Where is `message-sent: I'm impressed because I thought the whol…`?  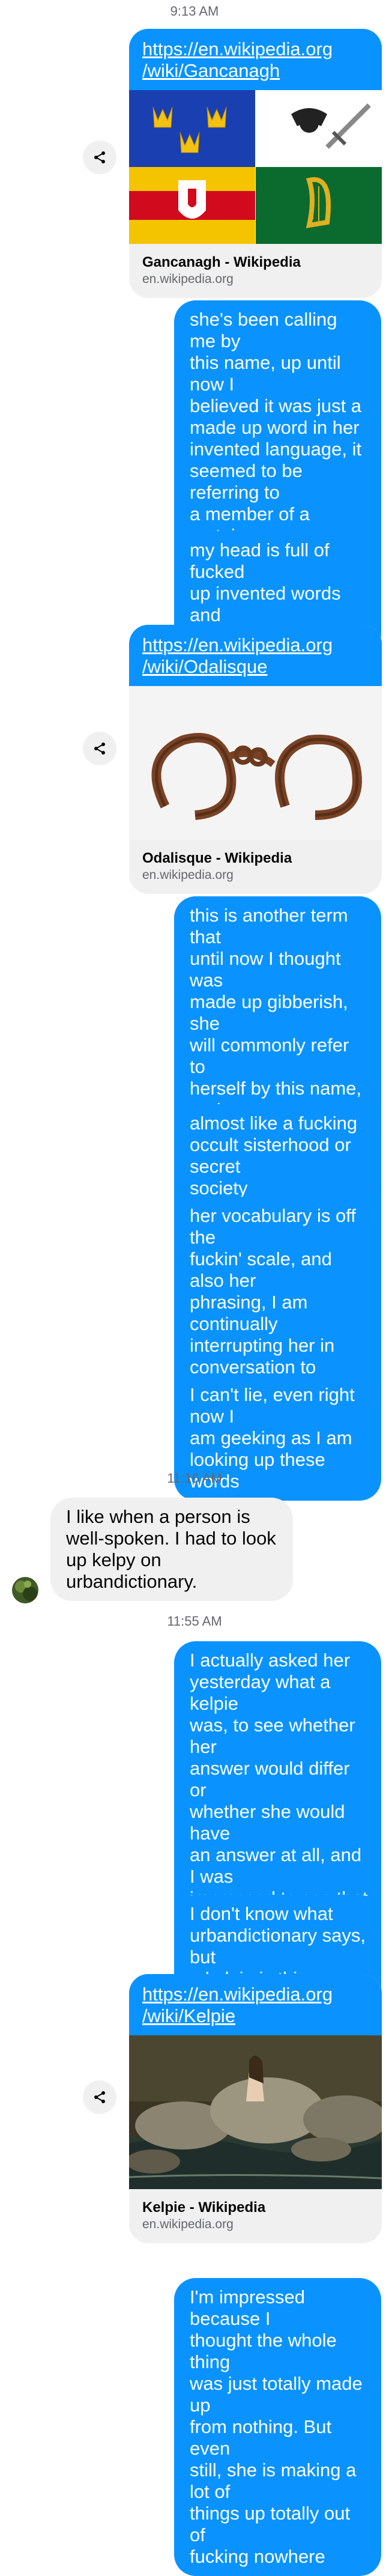
message-sent: I'm impressed because I thought the whol… is located at coordinates (277, 2427).